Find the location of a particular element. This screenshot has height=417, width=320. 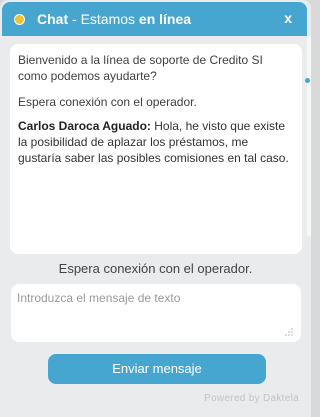

message-input: Introduzca el mensaje de texto is located at coordinates (156, 313).